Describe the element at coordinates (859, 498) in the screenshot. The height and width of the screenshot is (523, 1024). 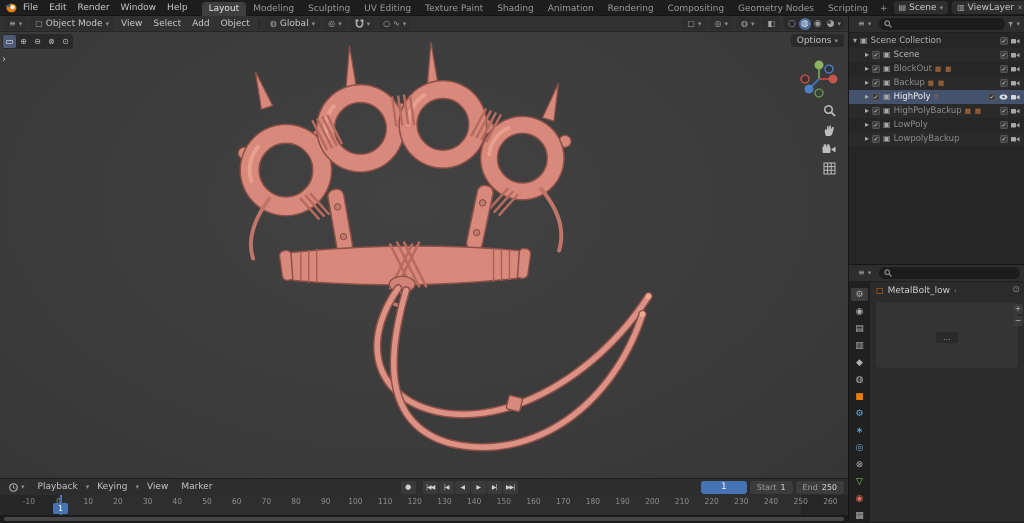
I see `props-tab-material: ◉` at that location.